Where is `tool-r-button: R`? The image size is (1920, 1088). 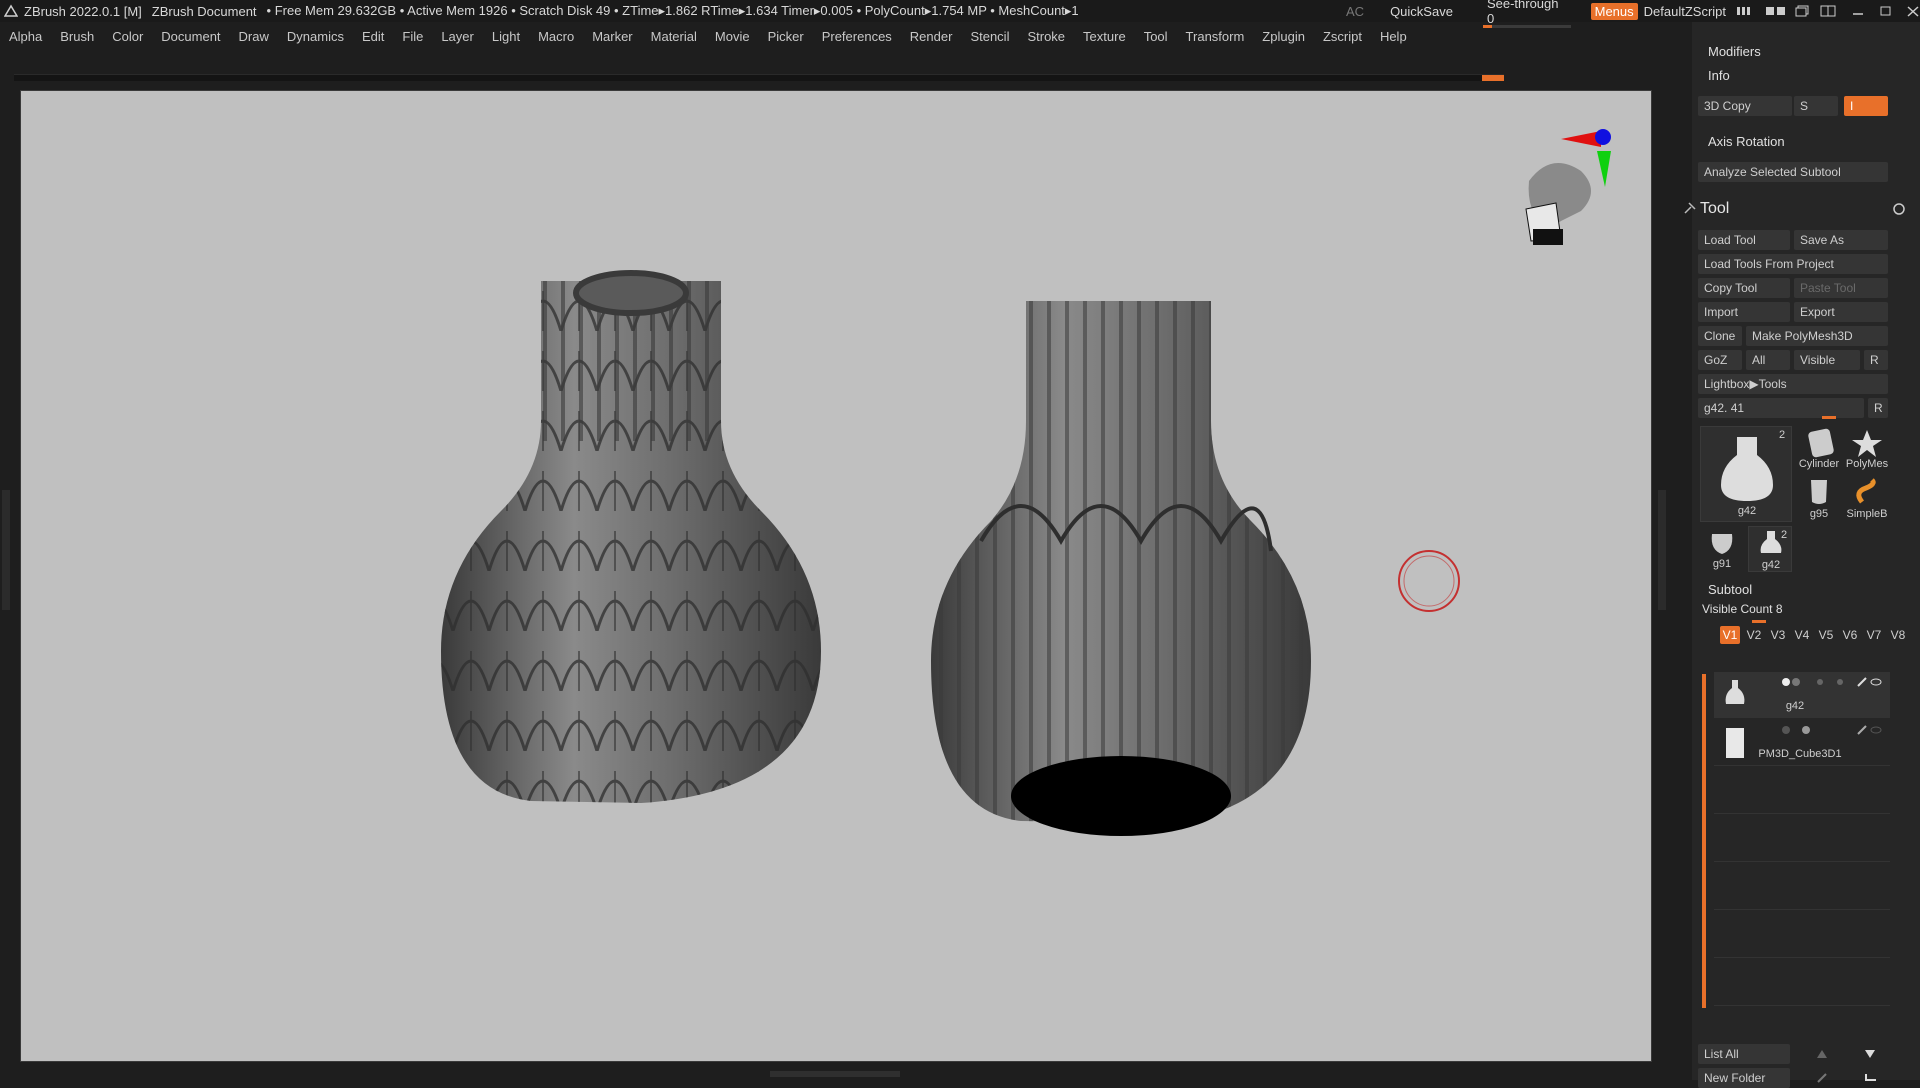 tool-r-button: R is located at coordinates (1878, 408).